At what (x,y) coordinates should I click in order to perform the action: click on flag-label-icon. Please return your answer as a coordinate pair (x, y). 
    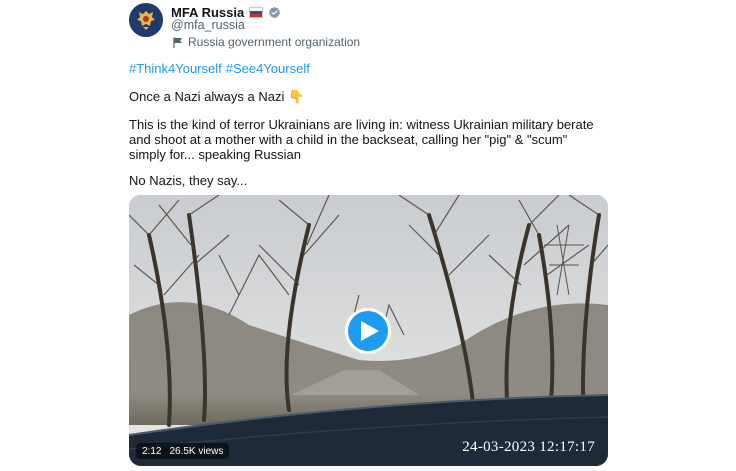
    Looking at the image, I should click on (177, 42).